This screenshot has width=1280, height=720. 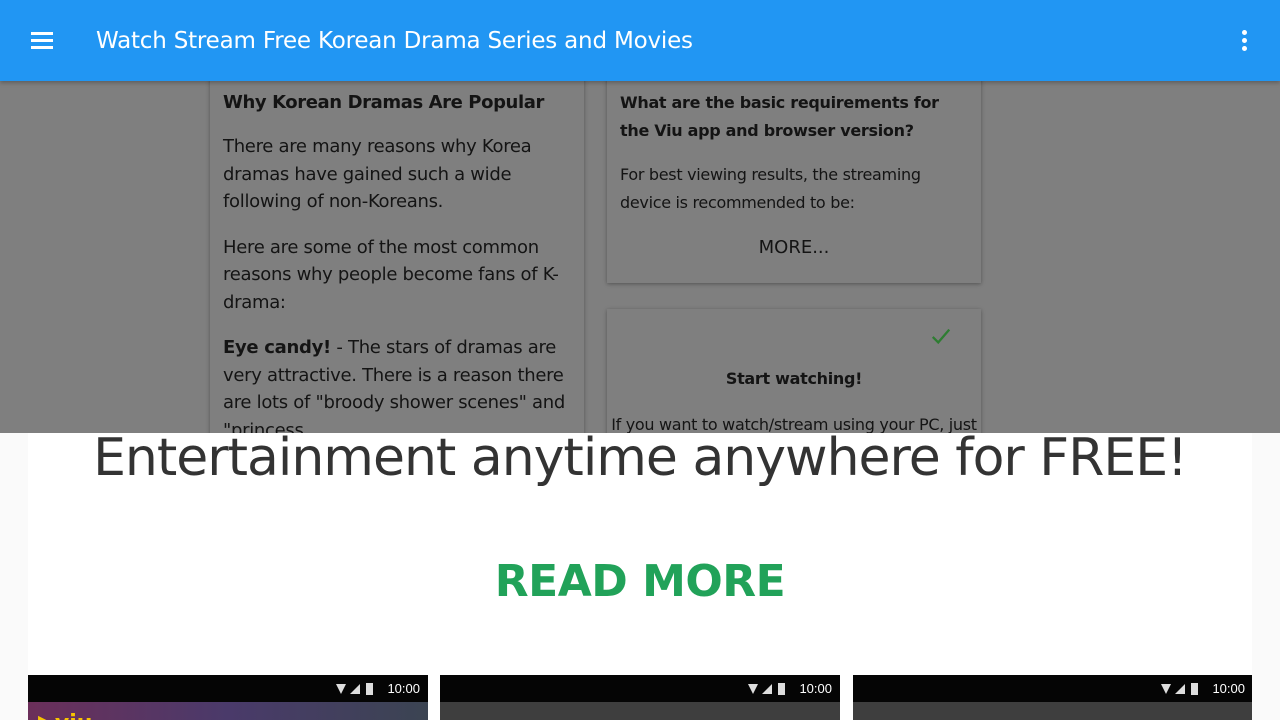 What do you see at coordinates (43, 41) in the screenshot?
I see `hamburger-menu-icon` at bounding box center [43, 41].